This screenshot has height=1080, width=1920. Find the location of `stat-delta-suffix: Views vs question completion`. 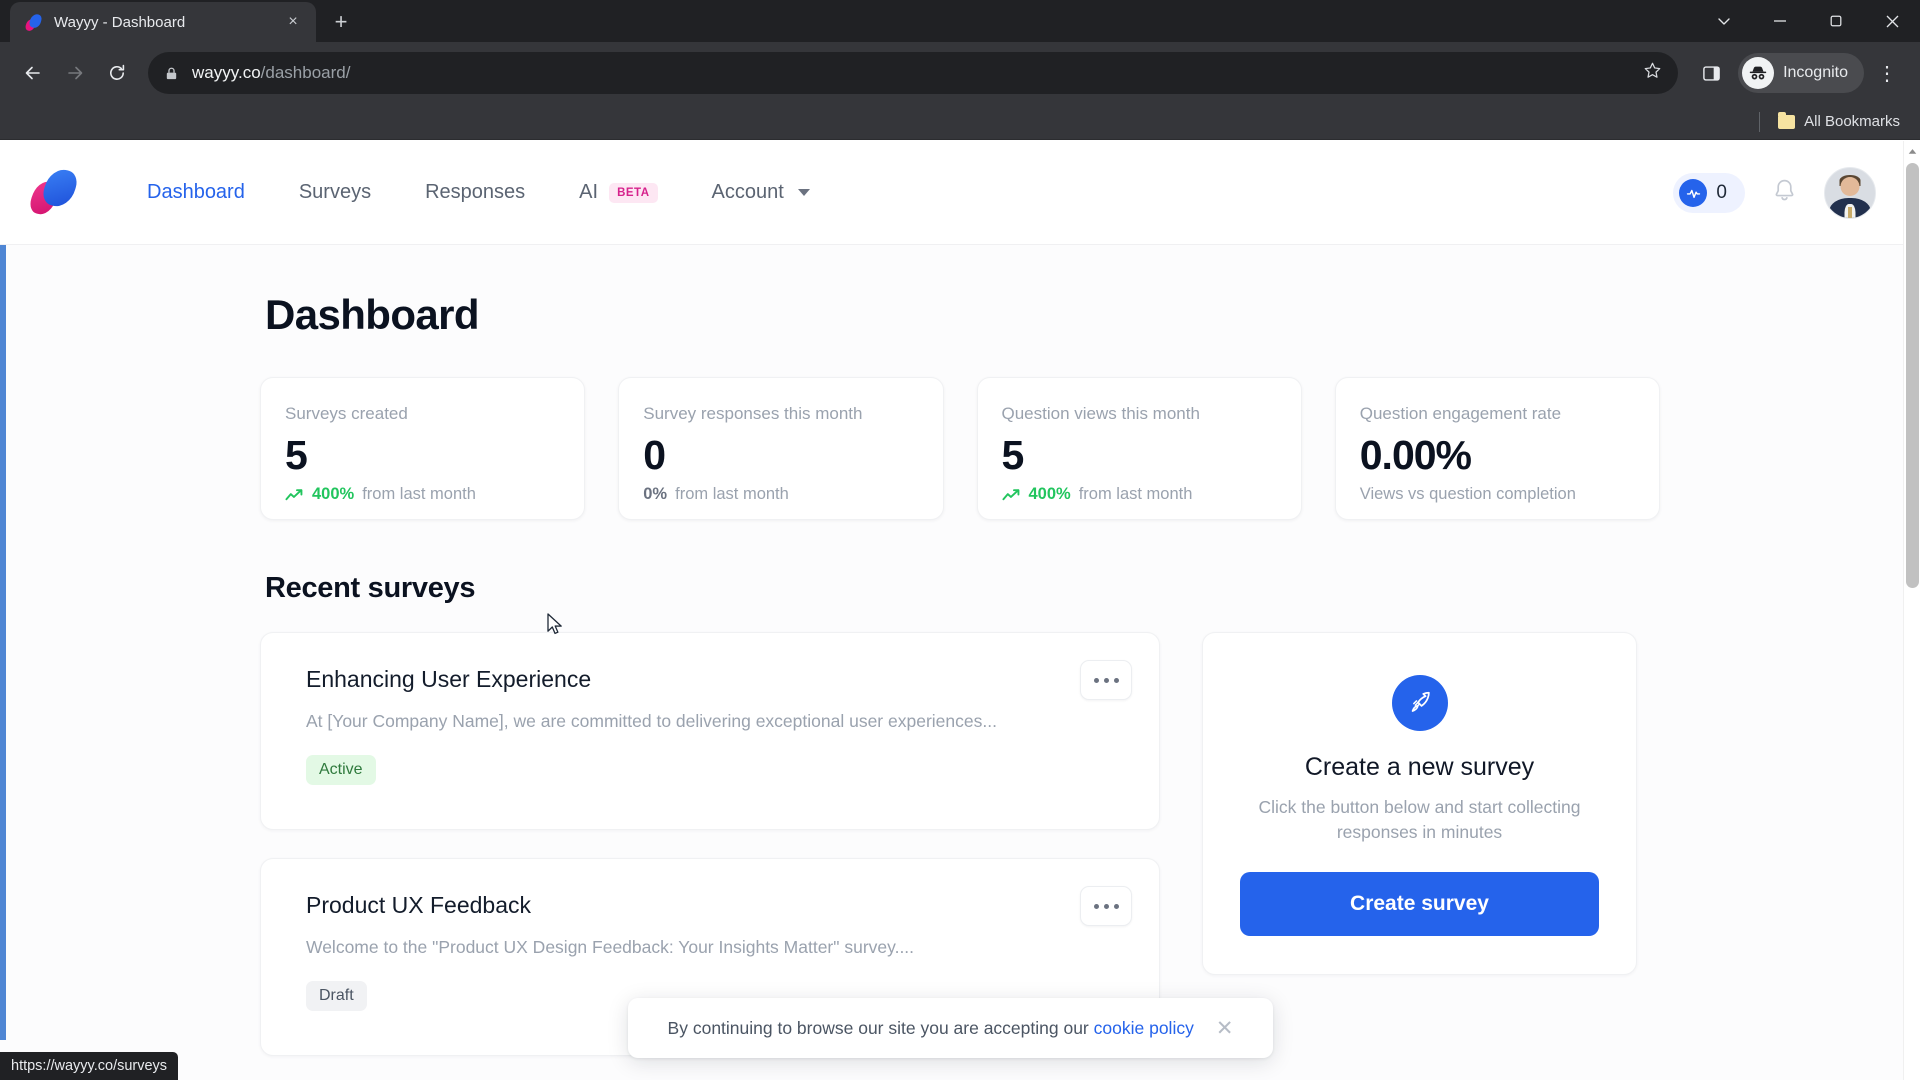

stat-delta-suffix: Views vs question completion is located at coordinates (1467, 494).